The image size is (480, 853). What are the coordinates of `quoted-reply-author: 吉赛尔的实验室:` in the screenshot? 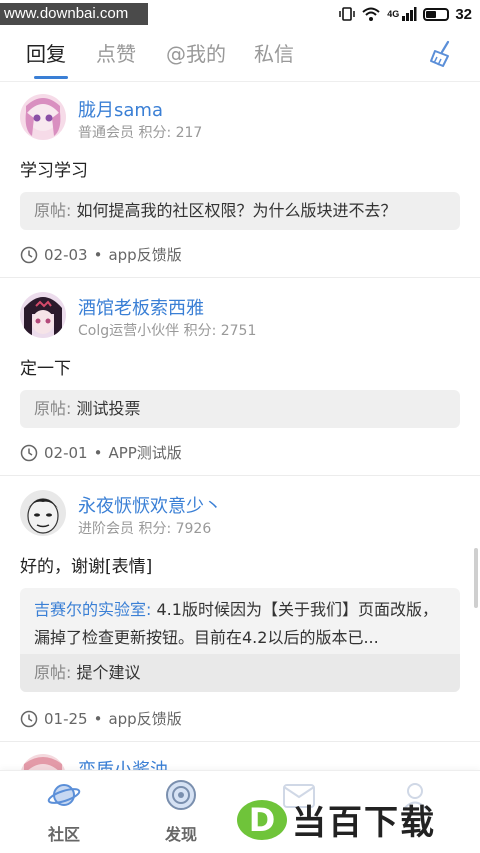 It's located at (92, 609).